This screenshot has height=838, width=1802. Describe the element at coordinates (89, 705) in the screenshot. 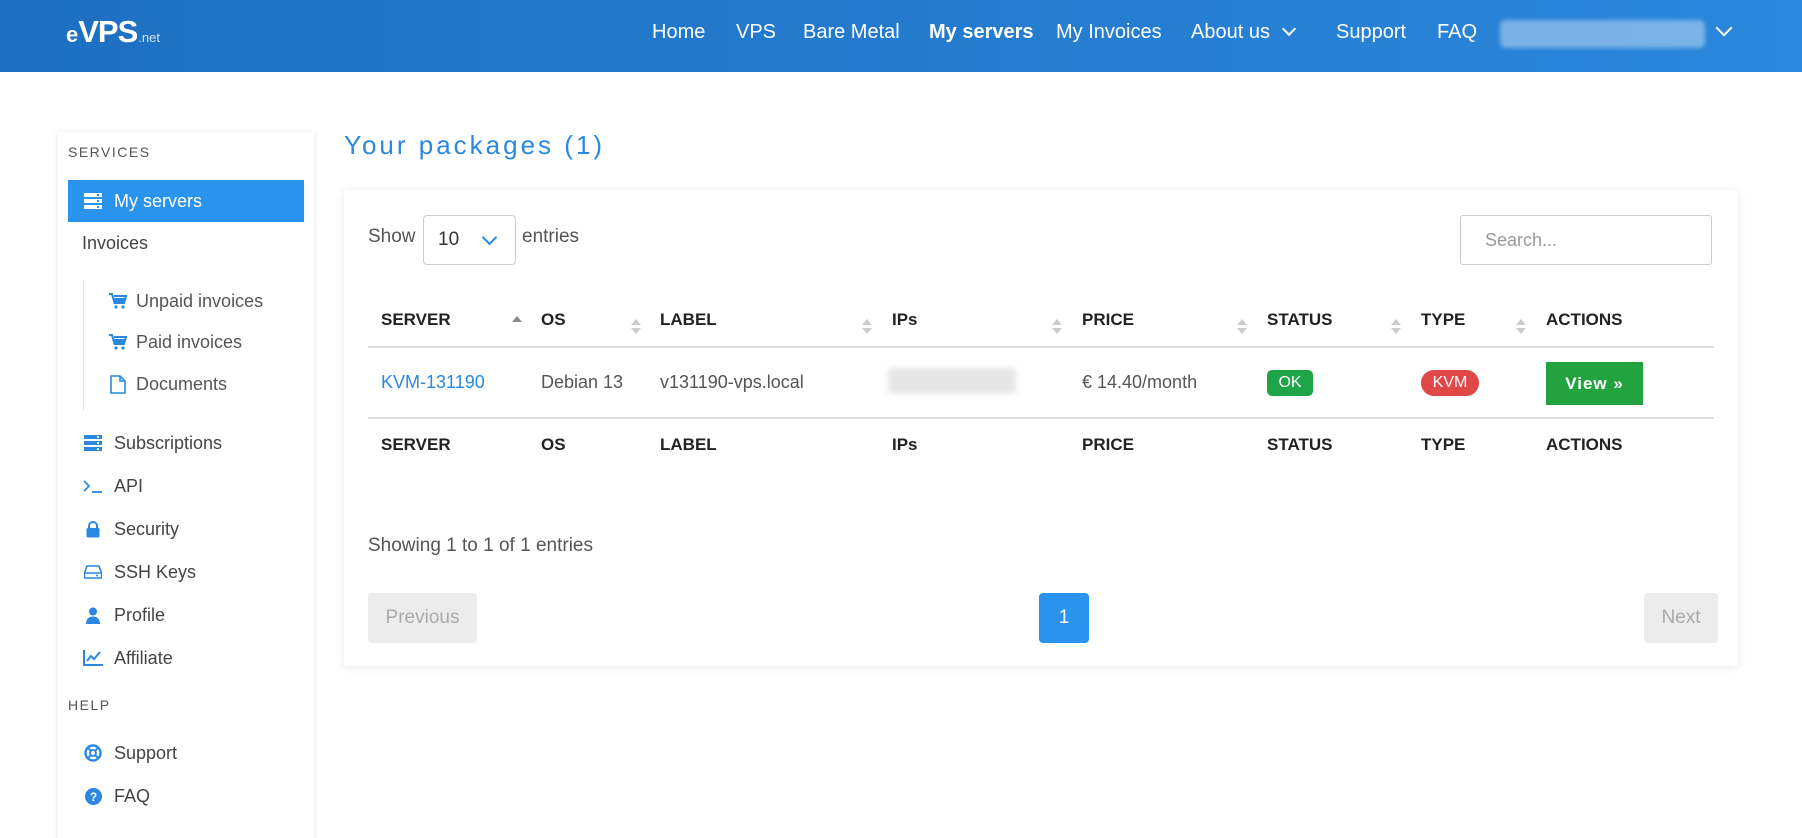

I see `sidebar-section-help: HELP` at that location.